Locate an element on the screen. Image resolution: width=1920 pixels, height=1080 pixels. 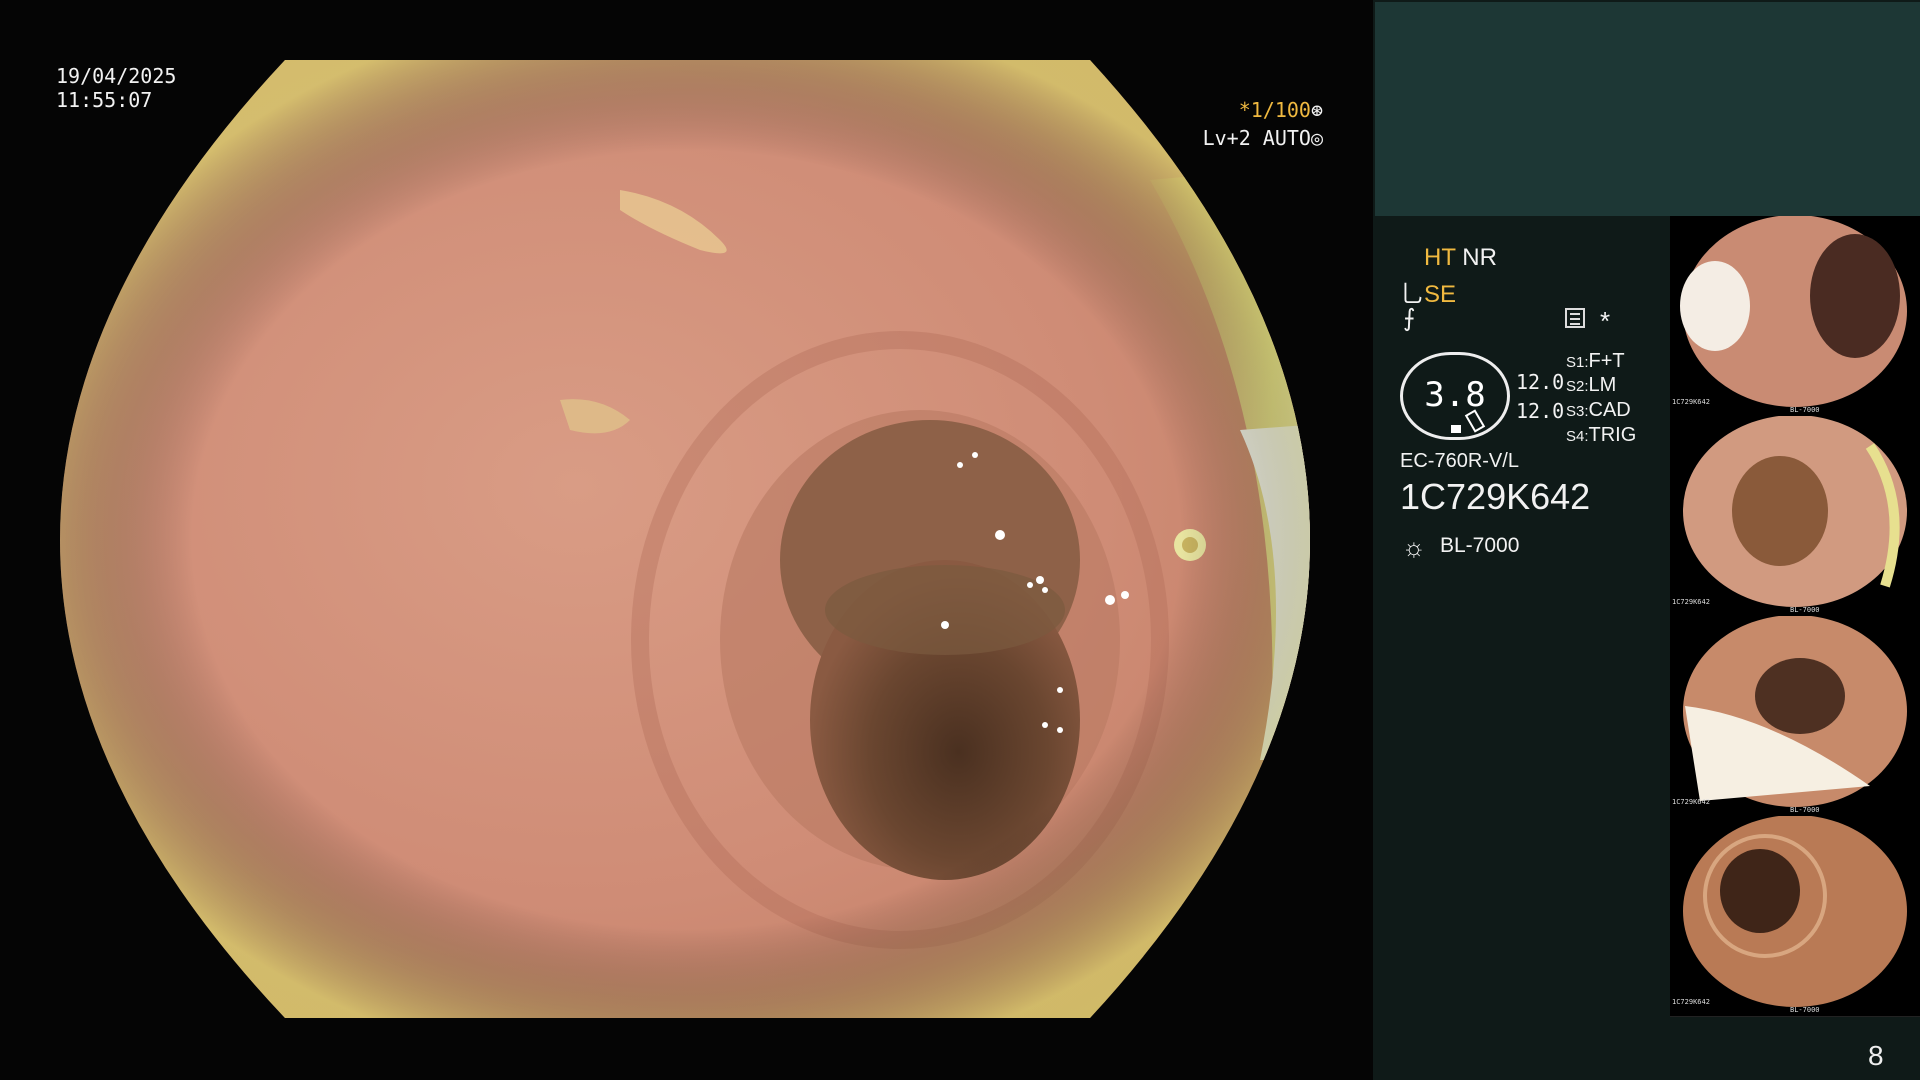
switch-s2: S2:LM is located at coordinates (1591, 385).